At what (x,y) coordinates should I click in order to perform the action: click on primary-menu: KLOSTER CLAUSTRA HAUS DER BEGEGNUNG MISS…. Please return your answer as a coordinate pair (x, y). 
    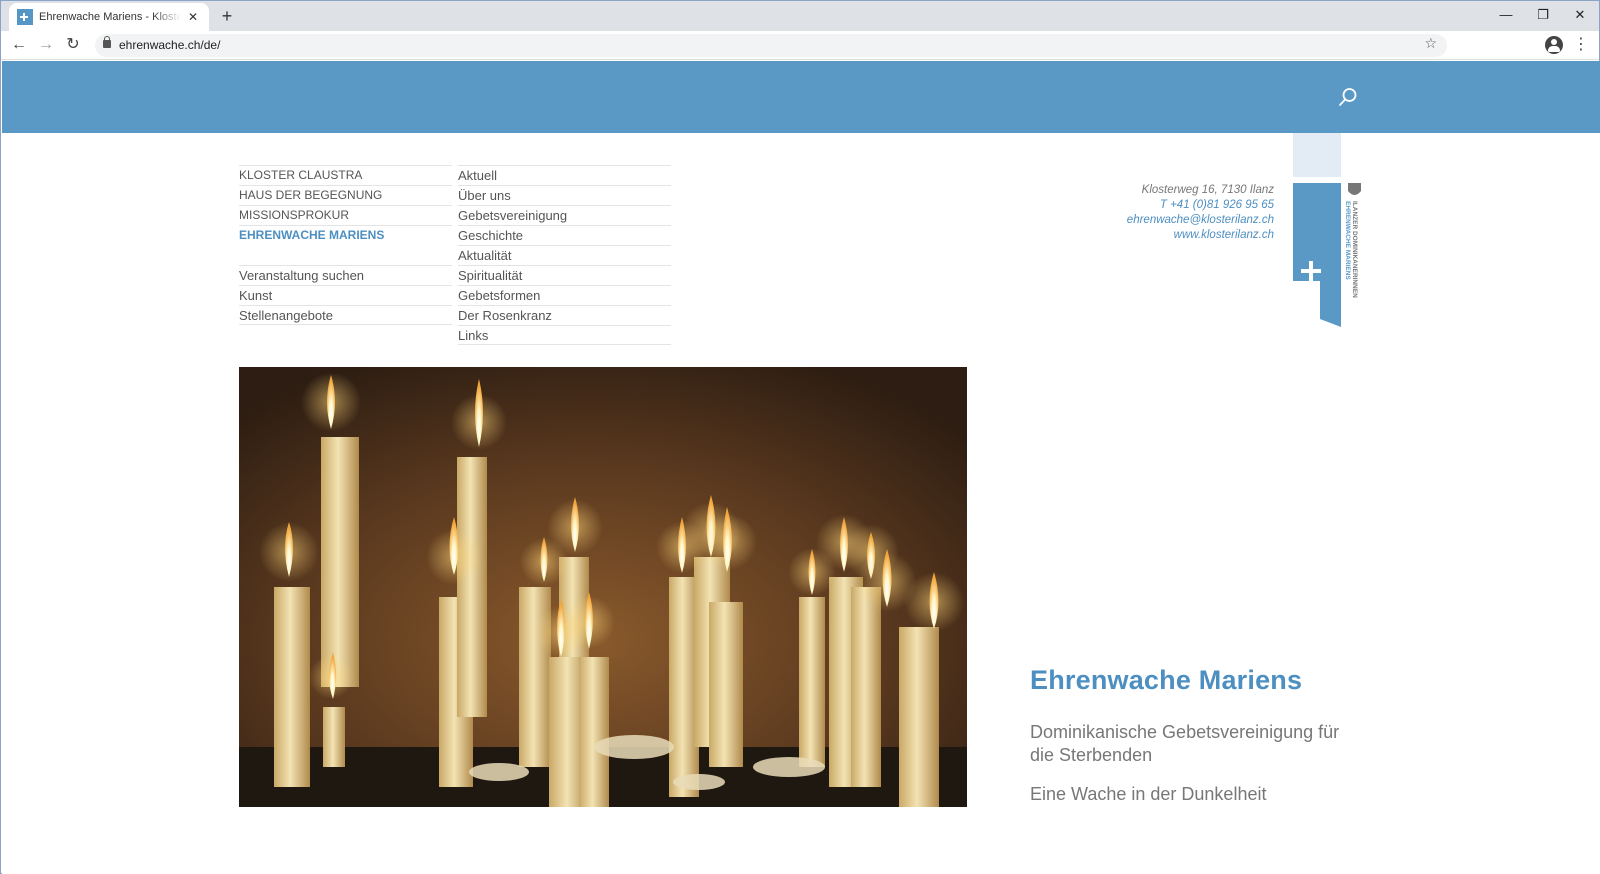
    Looking at the image, I should click on (345, 245).